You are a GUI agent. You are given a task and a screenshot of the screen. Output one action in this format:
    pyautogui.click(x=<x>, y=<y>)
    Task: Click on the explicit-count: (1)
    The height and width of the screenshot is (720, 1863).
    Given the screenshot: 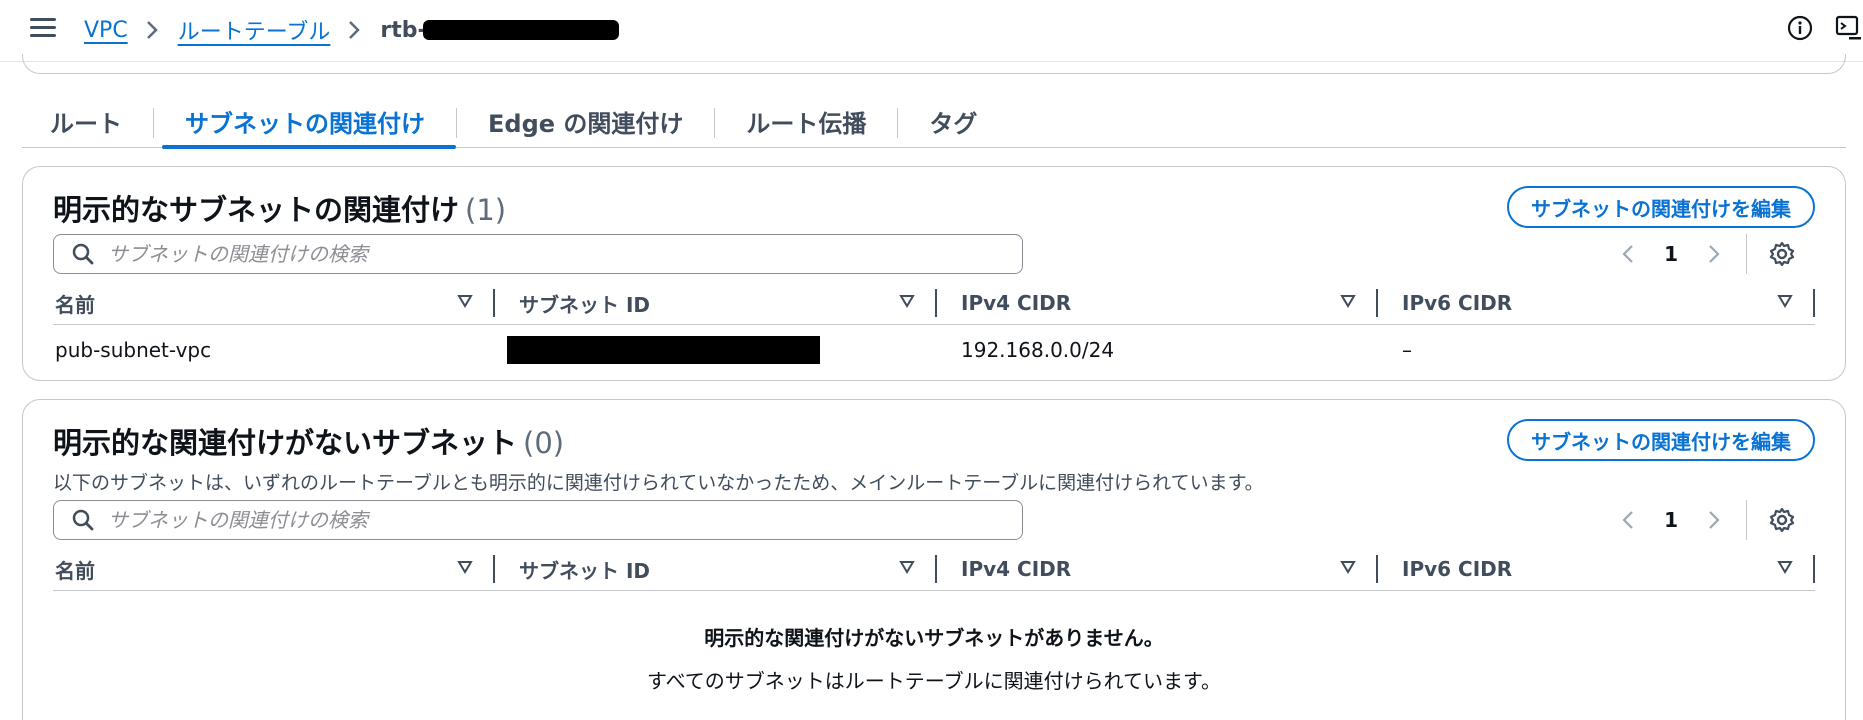 What is the action you would take?
    pyautogui.click(x=486, y=210)
    